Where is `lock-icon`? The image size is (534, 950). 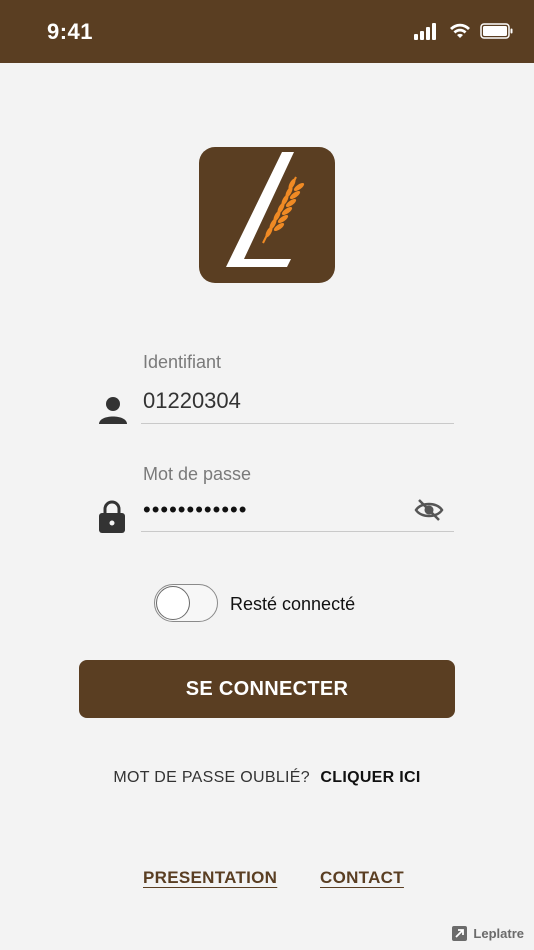
lock-icon is located at coordinates (112, 519).